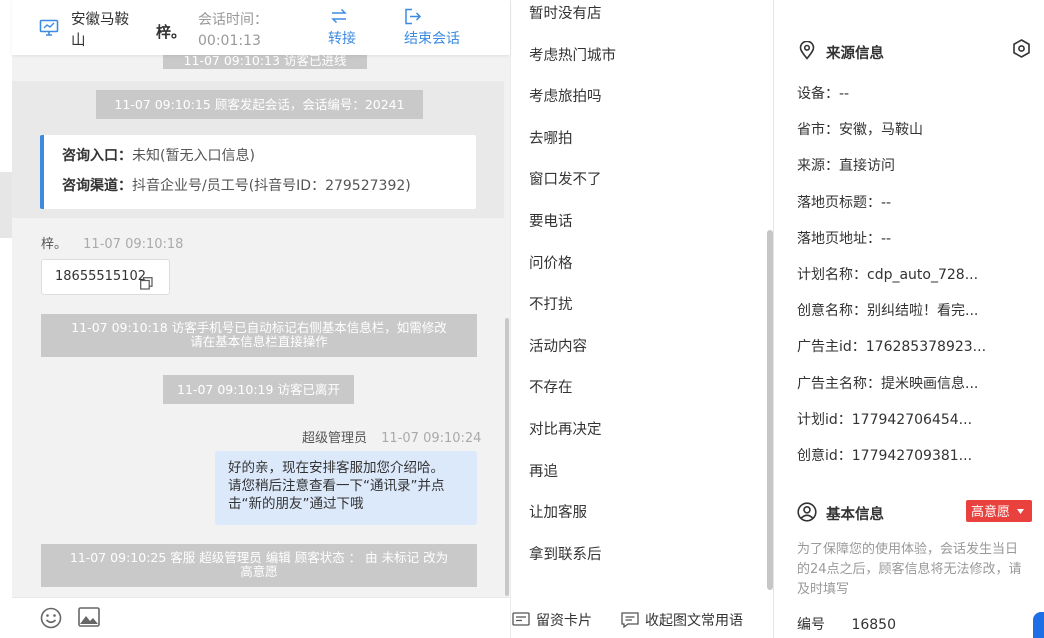 The width and height of the screenshot is (1044, 638). I want to click on message-line: 好的亲，现在安排客服加您介绍哈。, so click(336, 468).